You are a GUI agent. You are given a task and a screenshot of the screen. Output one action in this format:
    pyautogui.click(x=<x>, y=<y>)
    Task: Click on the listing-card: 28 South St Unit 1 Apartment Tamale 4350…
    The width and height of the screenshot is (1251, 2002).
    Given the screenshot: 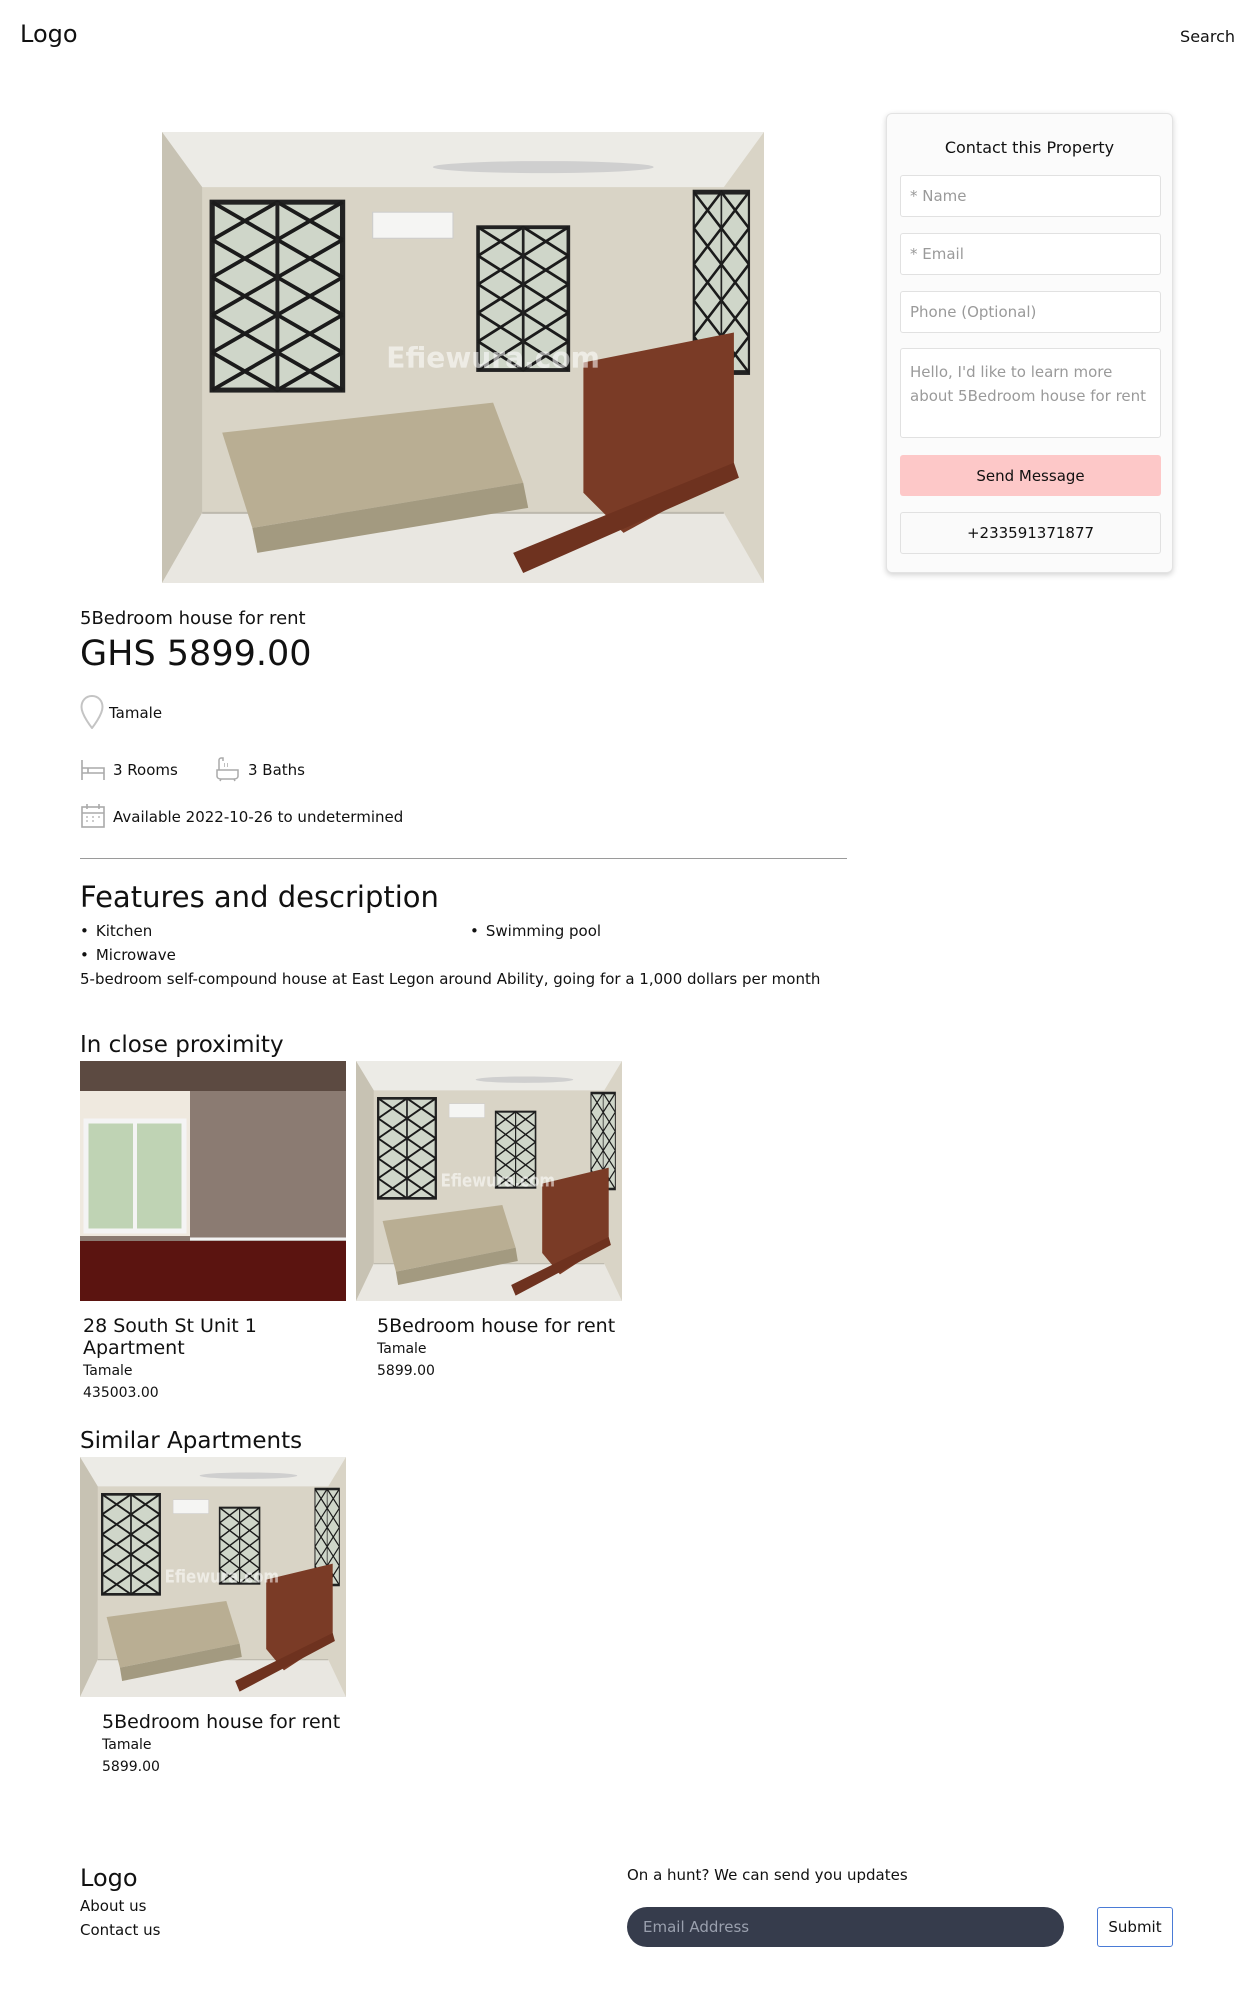 What is the action you would take?
    pyautogui.click(x=213, y=1231)
    